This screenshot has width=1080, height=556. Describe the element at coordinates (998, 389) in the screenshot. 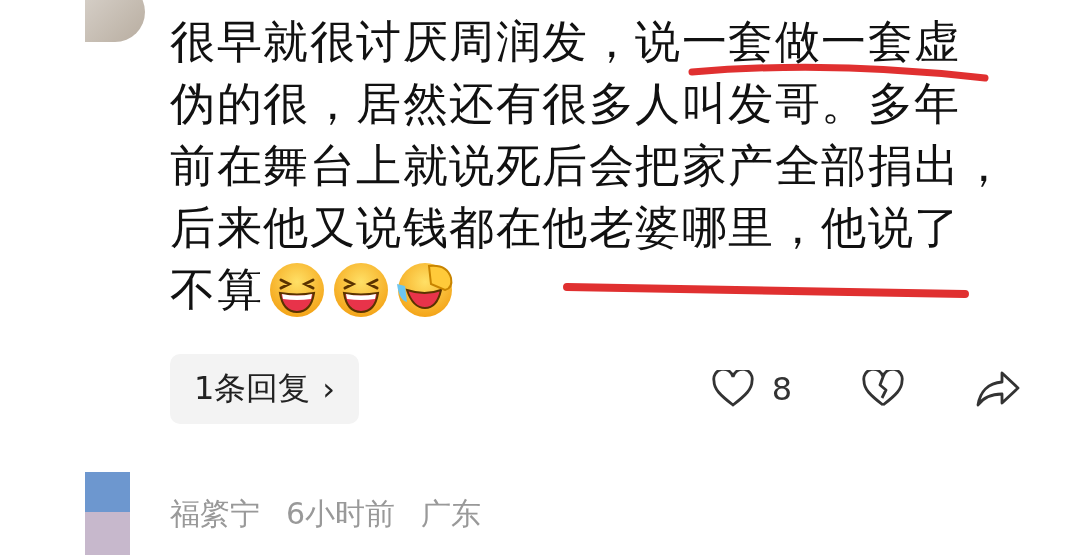

I see `share-icon` at that location.